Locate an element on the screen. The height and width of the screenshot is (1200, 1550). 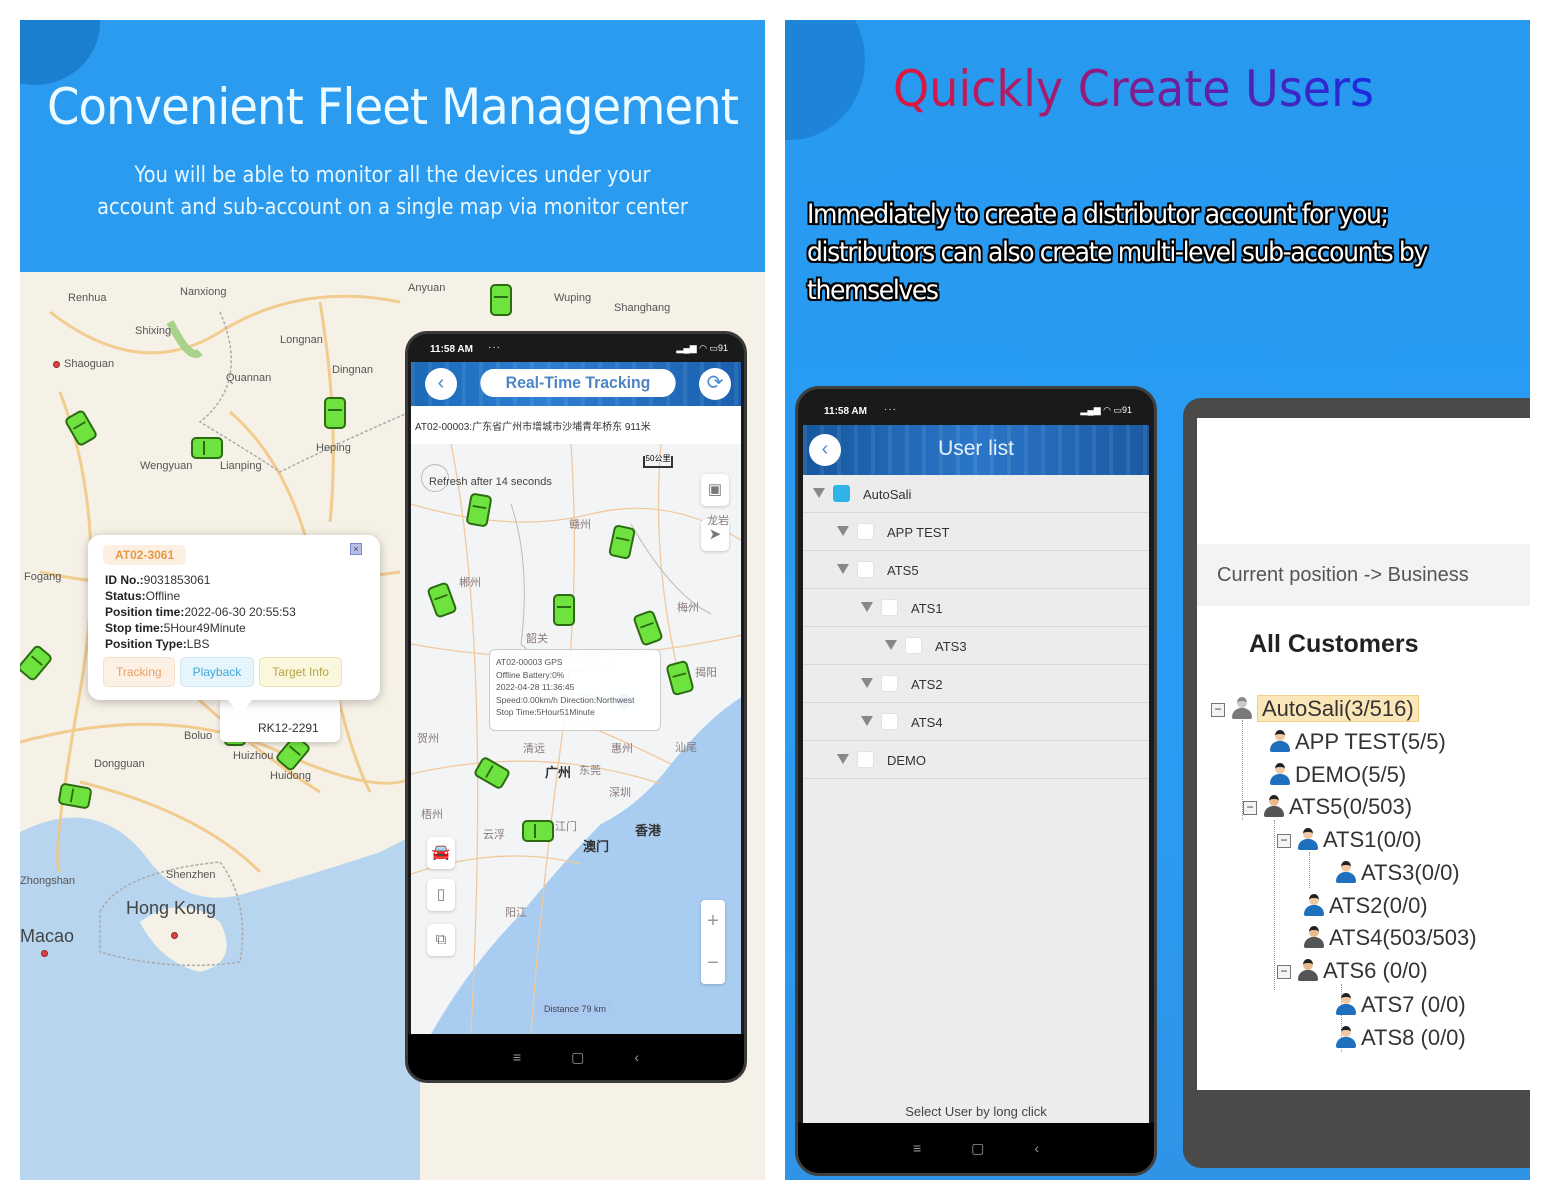
customers-heading: All Customers is located at coordinates (1334, 644).